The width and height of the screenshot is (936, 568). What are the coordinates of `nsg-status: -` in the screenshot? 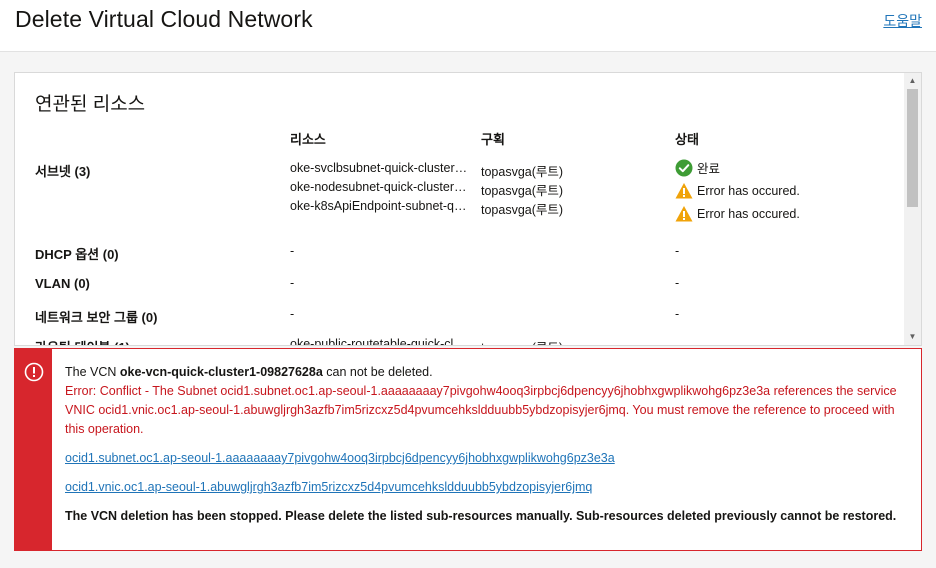 It's located at (677, 314).